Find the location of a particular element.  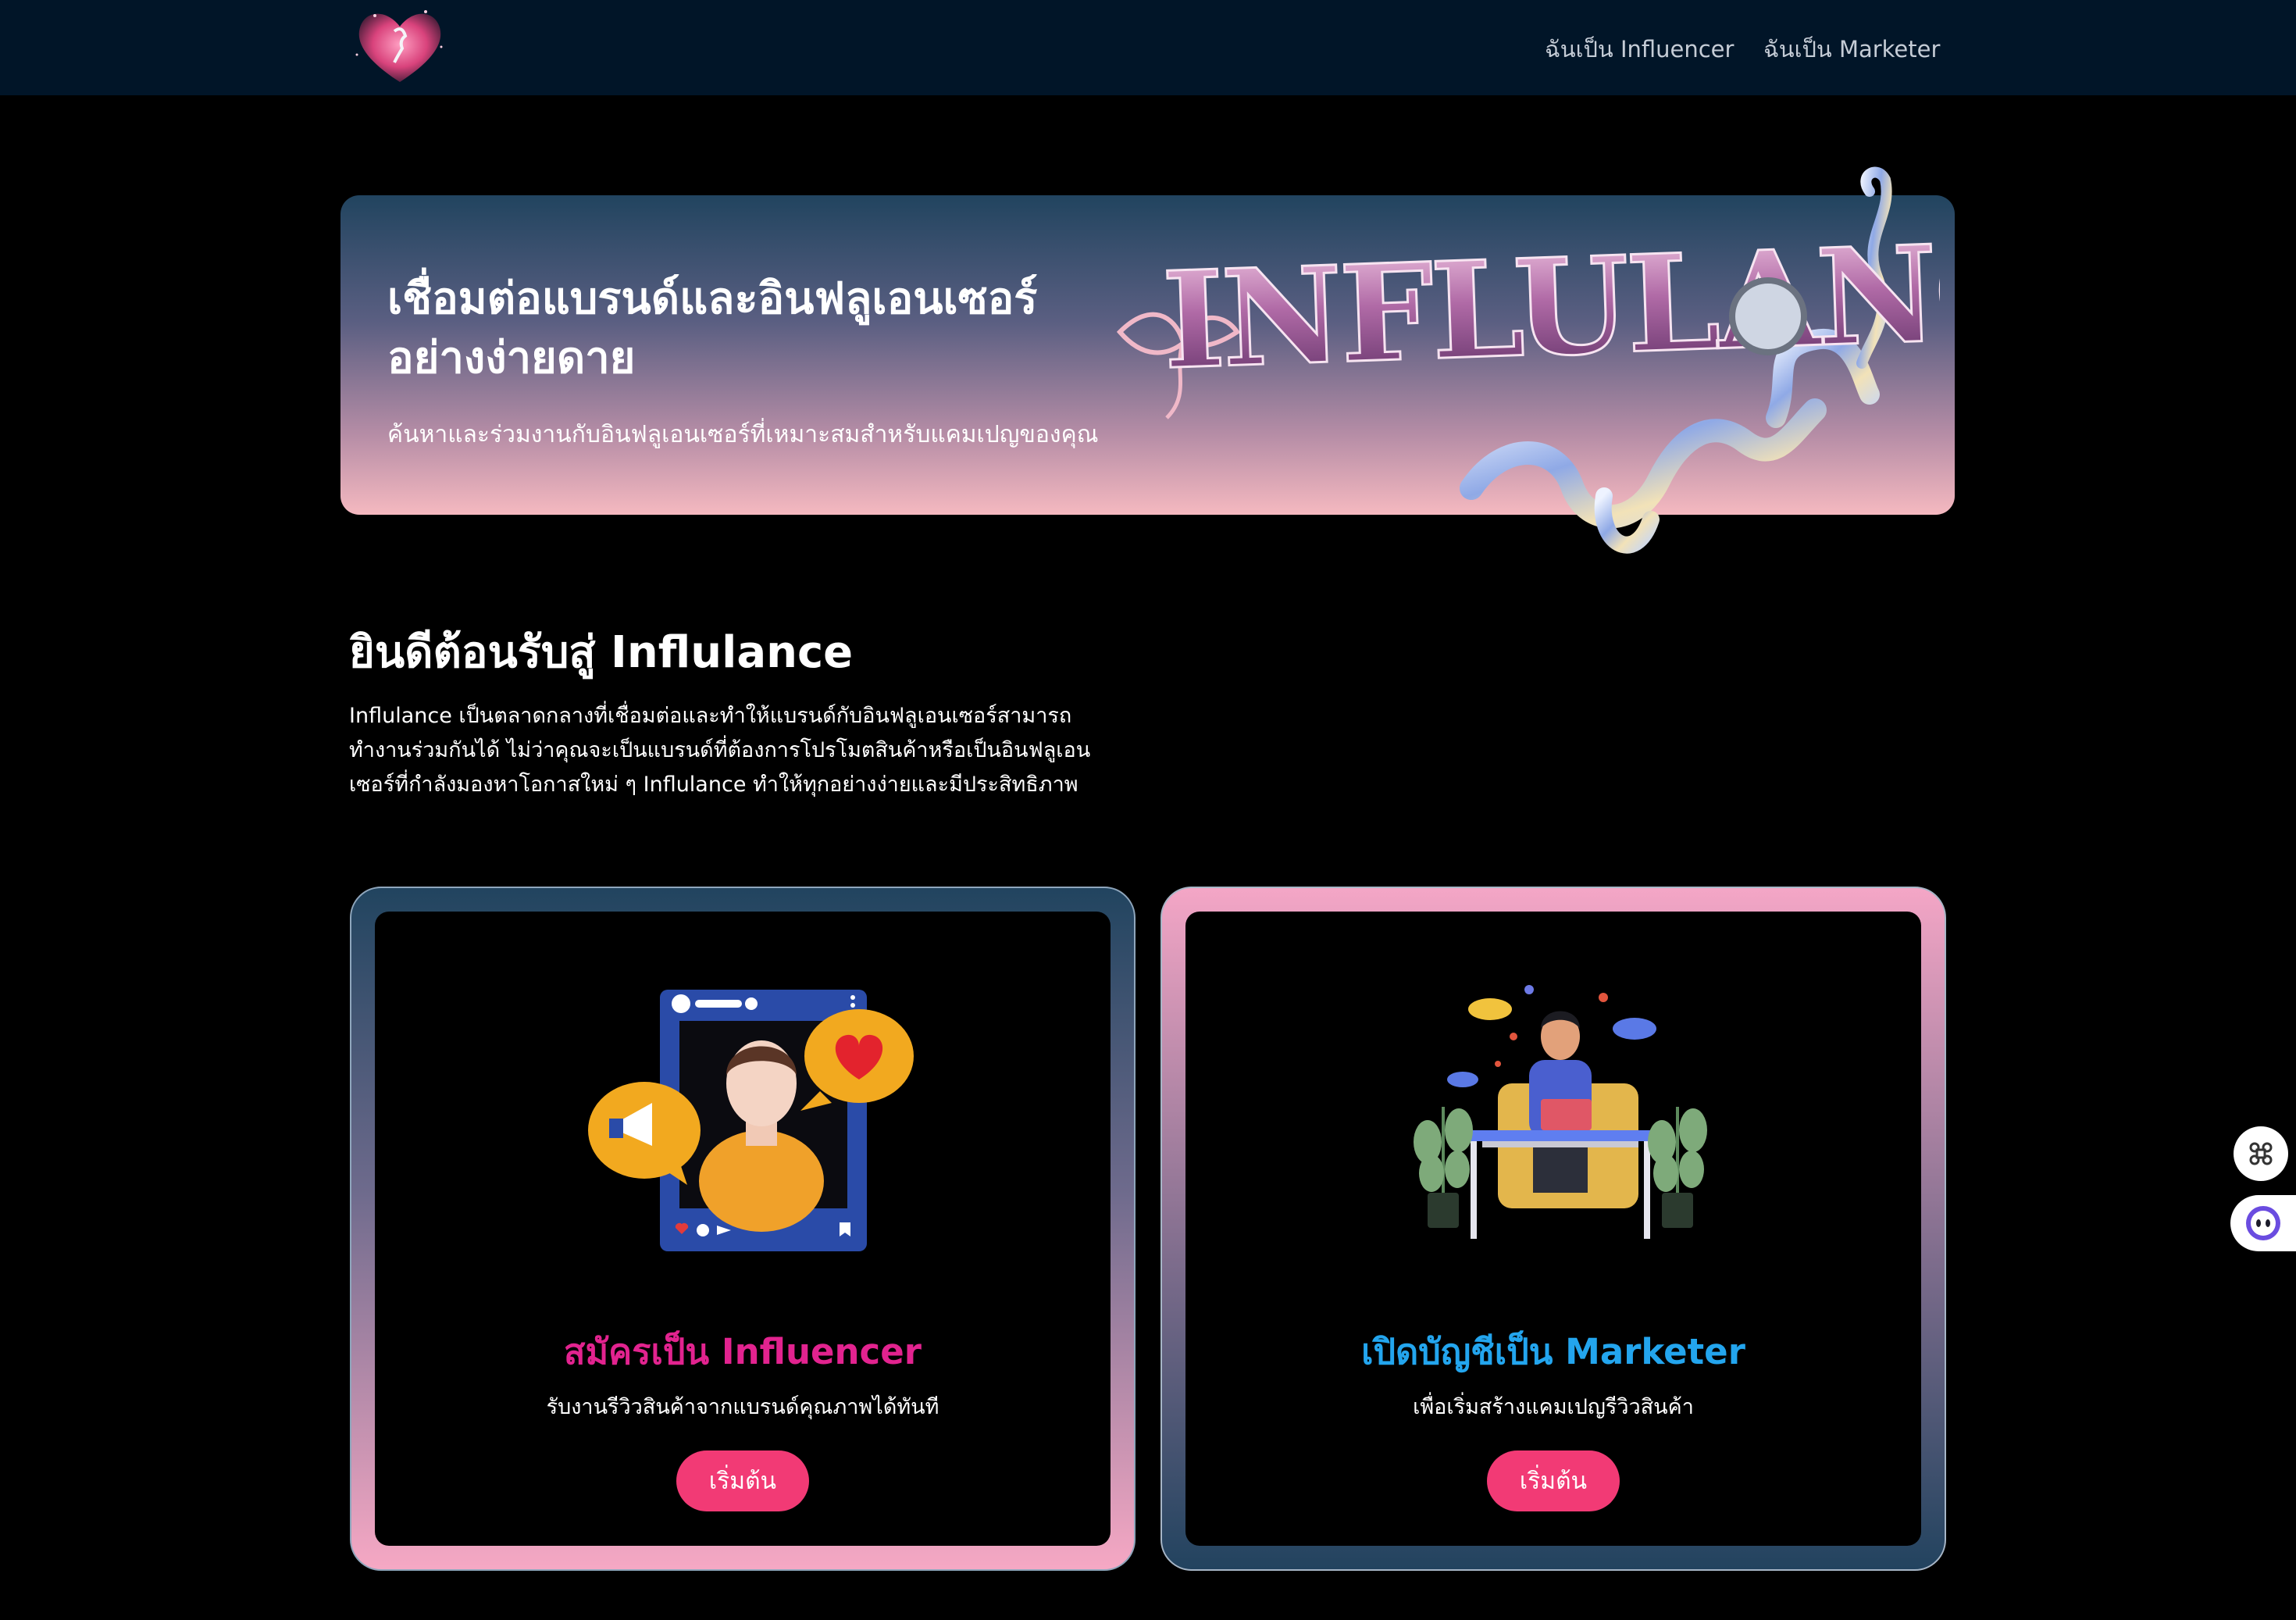

nav-link-influencer: ฉันเป็น Influencer is located at coordinates (1639, 49).